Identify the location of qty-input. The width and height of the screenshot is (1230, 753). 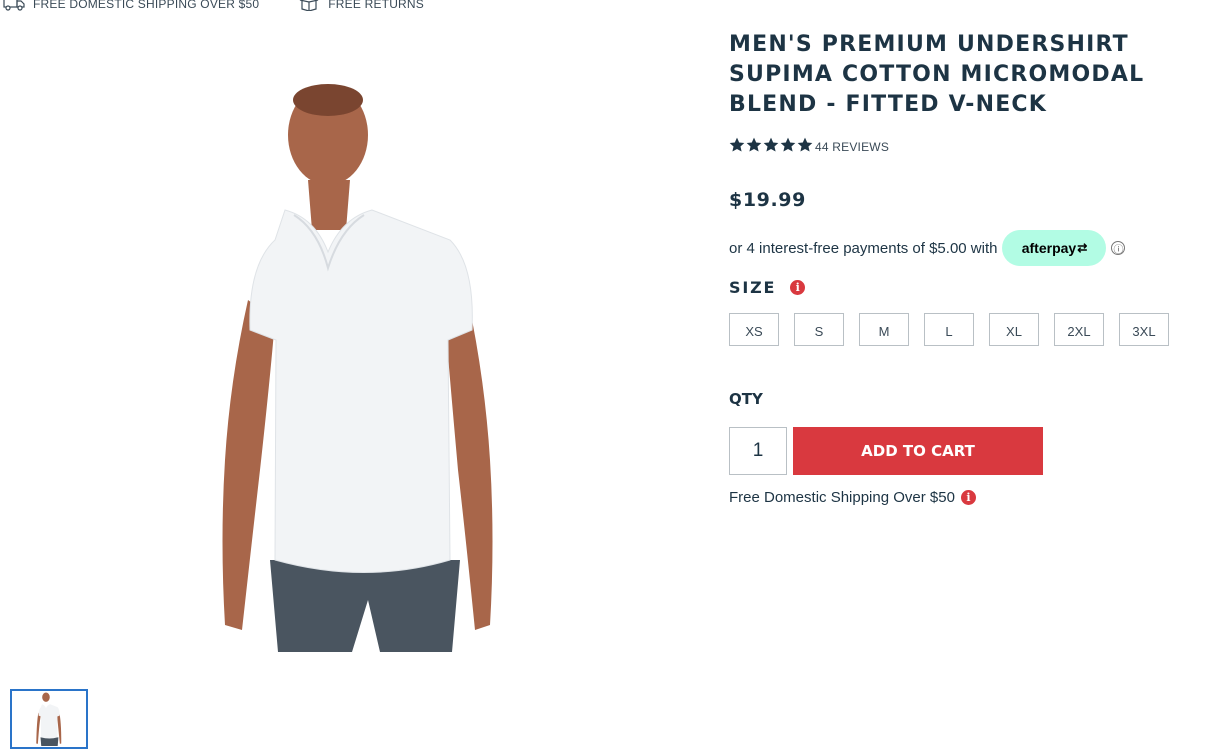
(758, 451).